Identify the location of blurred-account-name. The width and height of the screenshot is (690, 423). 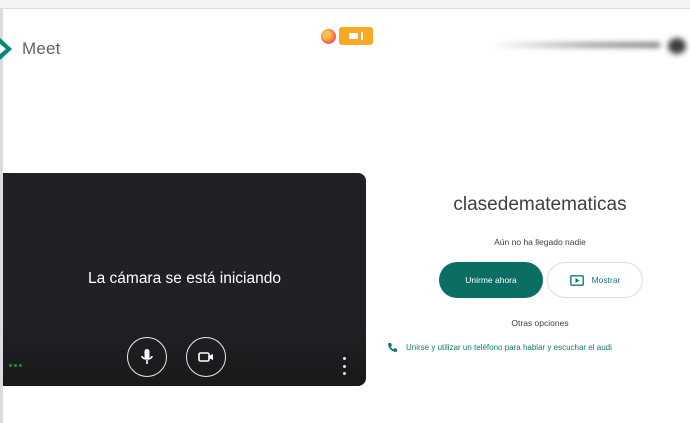
(575, 45).